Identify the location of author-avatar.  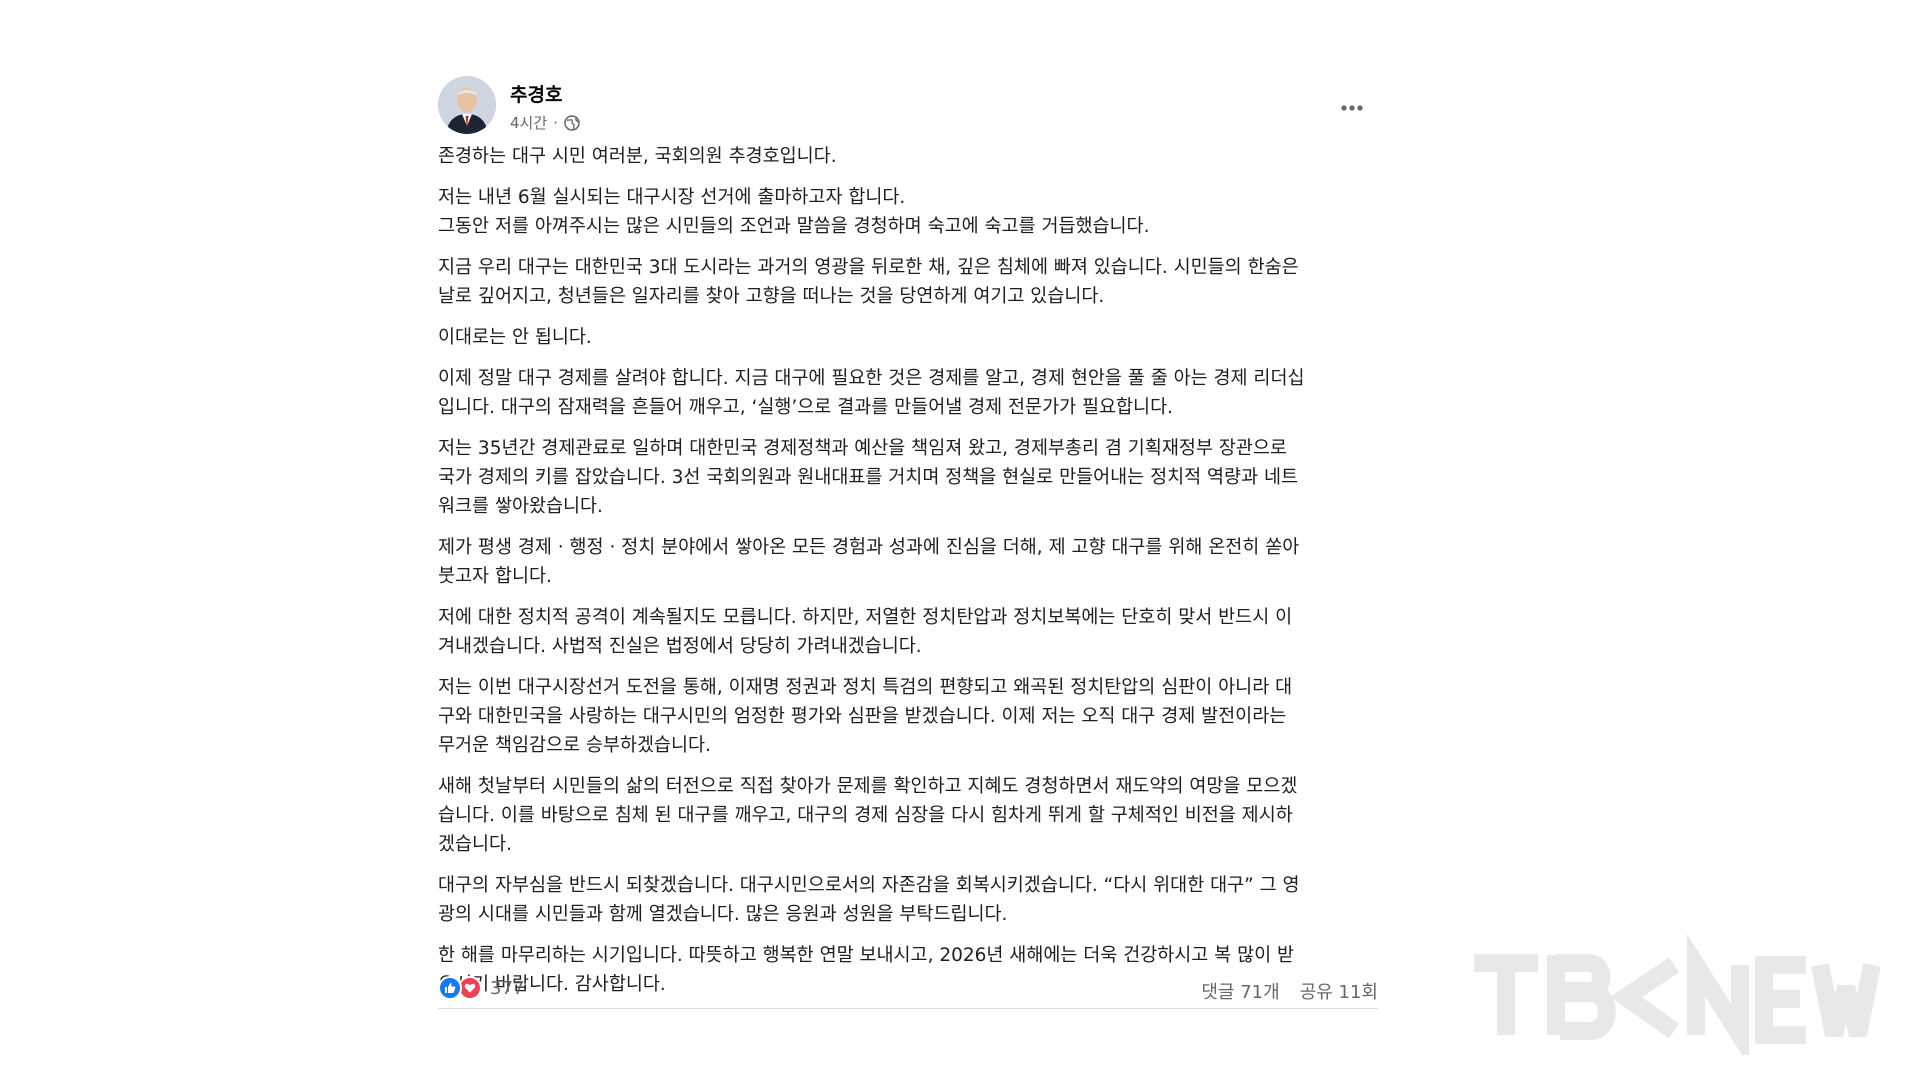
(467, 105).